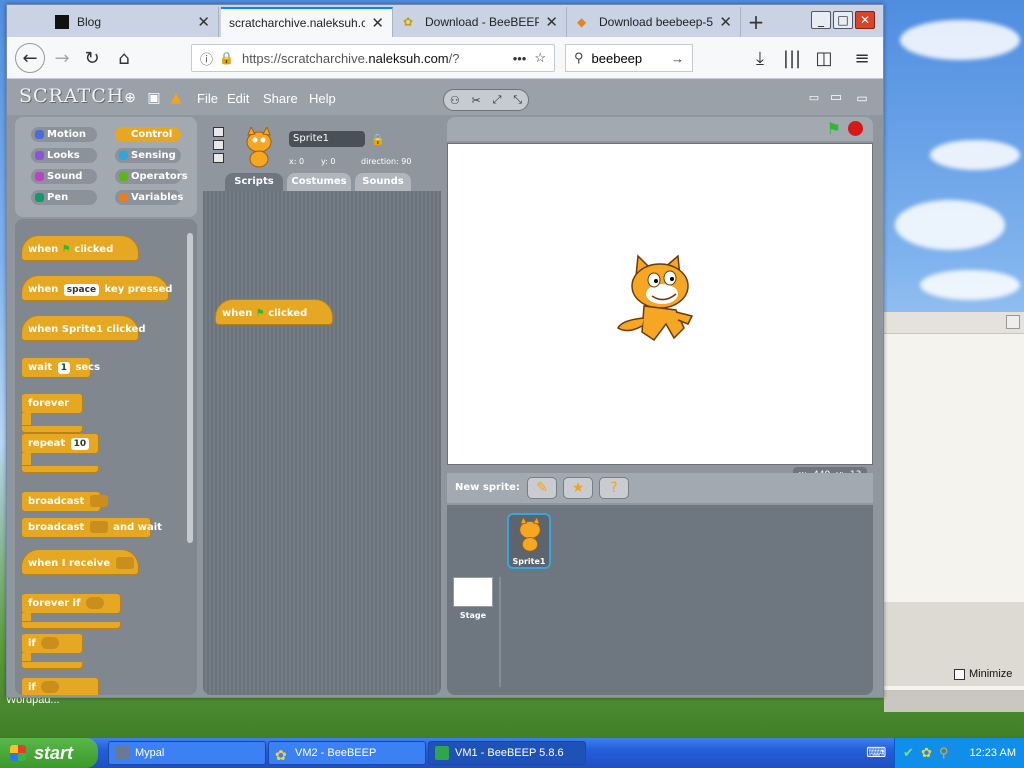  I want to click on block-when-flag-clicked: when ⚑ clicked, so click(80, 248).